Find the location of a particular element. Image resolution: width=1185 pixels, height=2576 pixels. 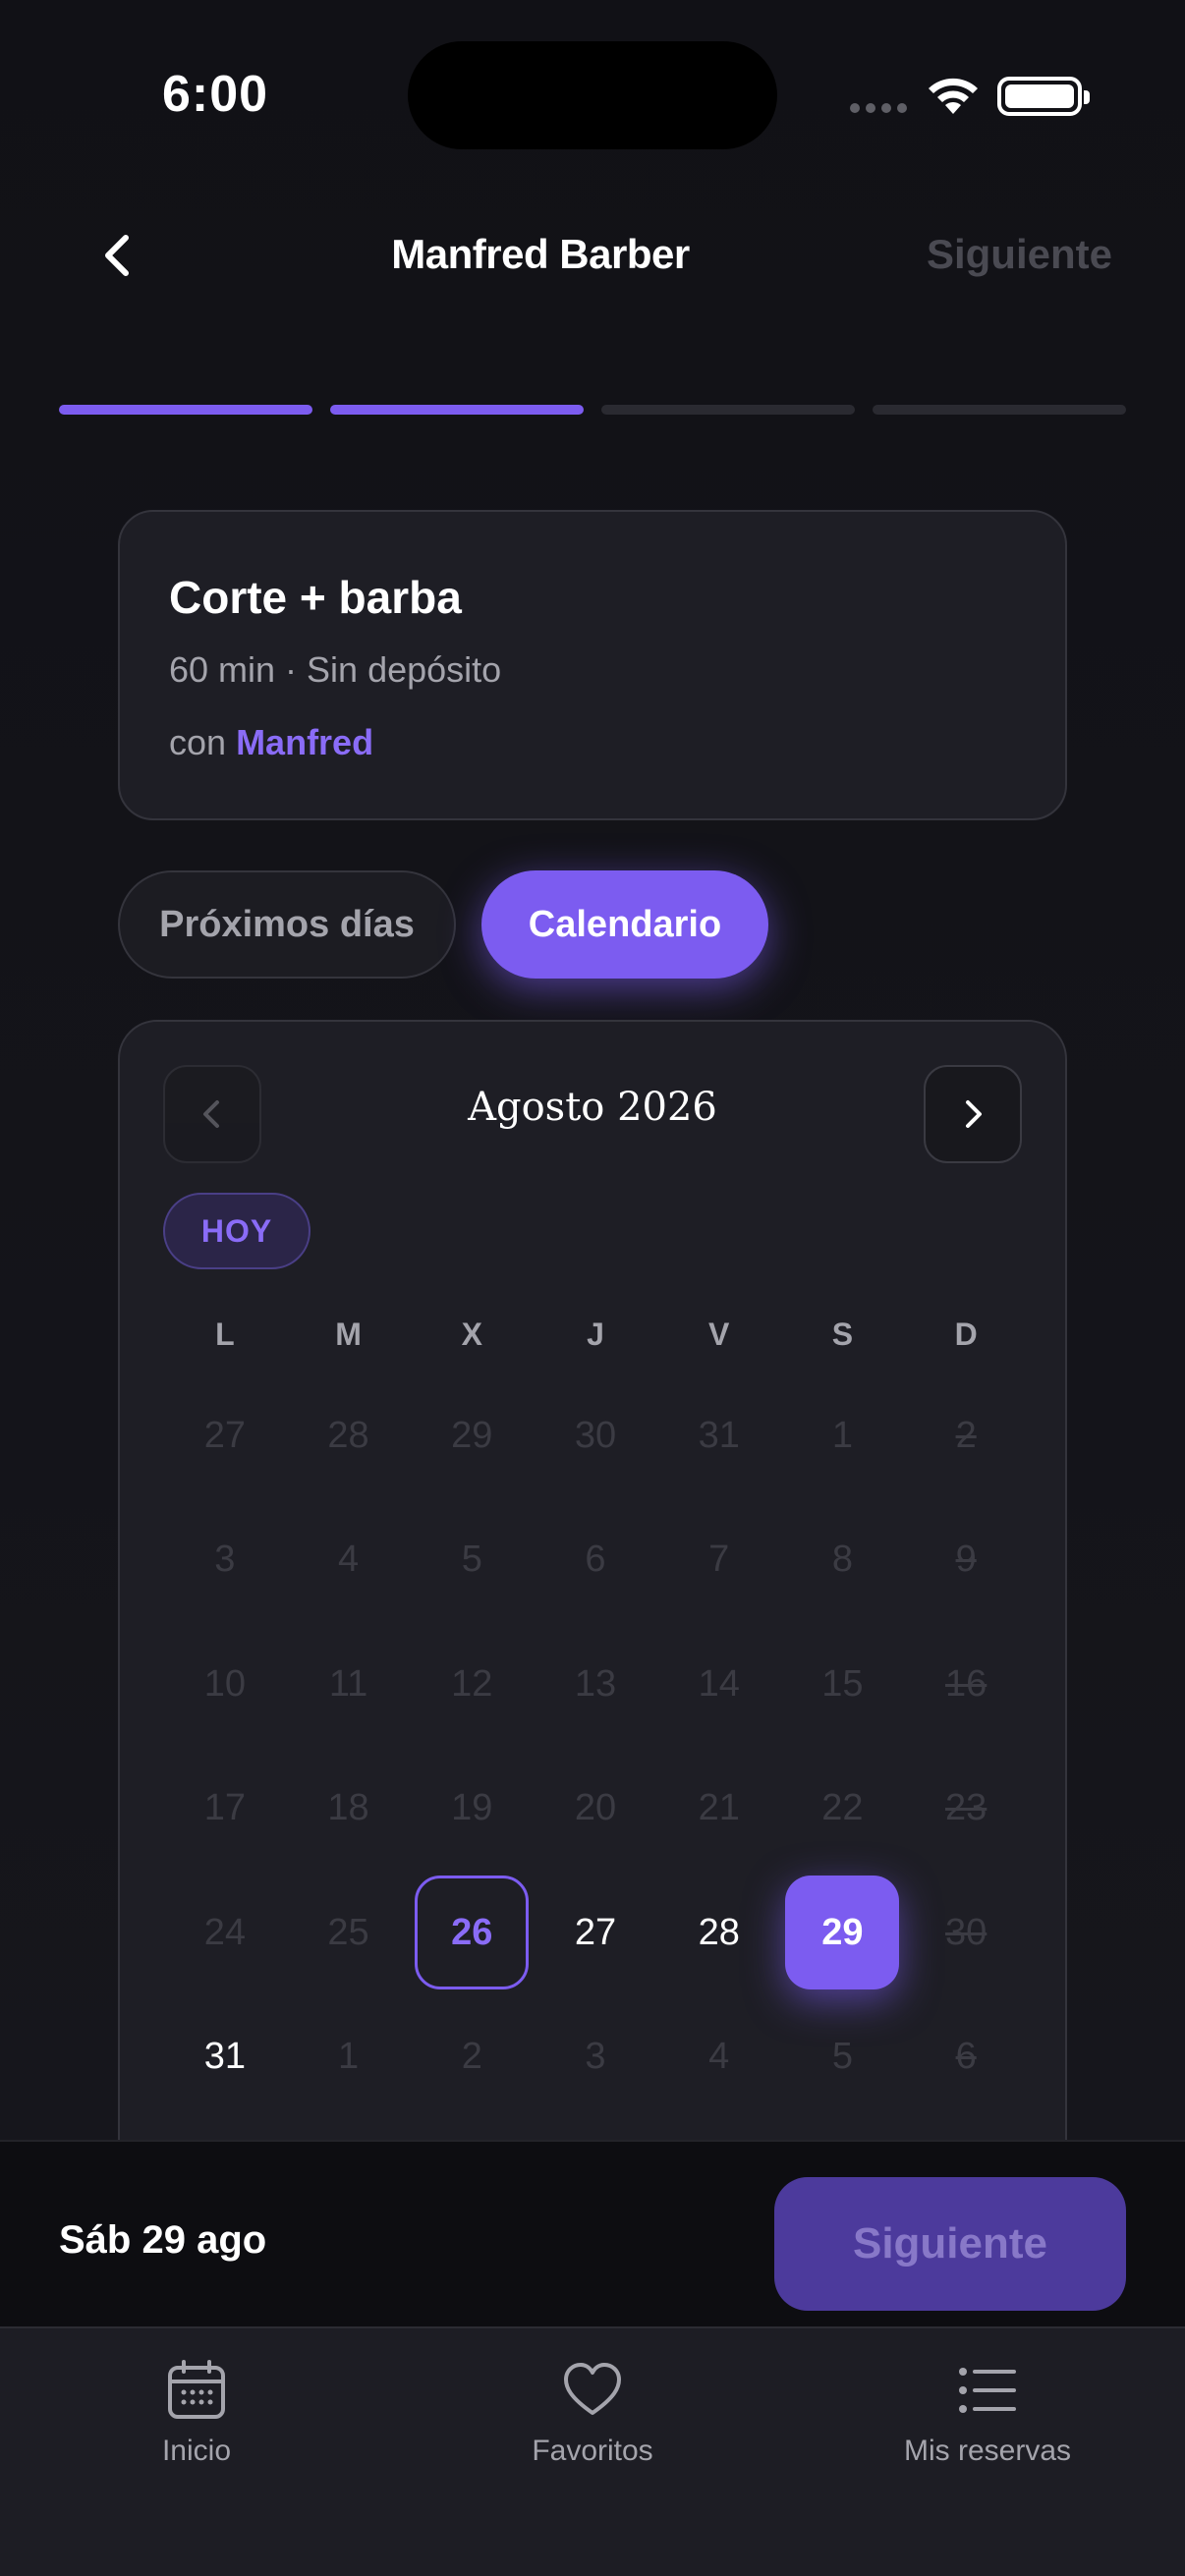

calendar-day-today: 26 is located at coordinates (472, 1933).